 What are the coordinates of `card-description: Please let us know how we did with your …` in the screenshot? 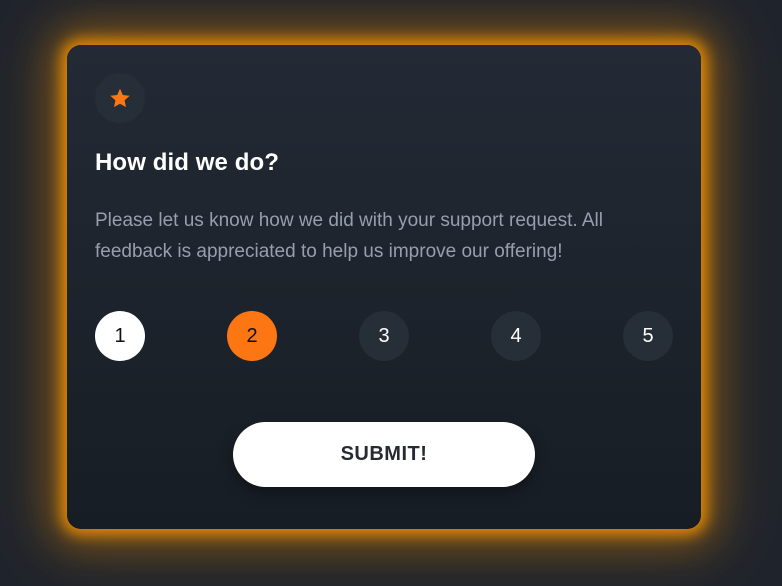 It's located at (349, 236).